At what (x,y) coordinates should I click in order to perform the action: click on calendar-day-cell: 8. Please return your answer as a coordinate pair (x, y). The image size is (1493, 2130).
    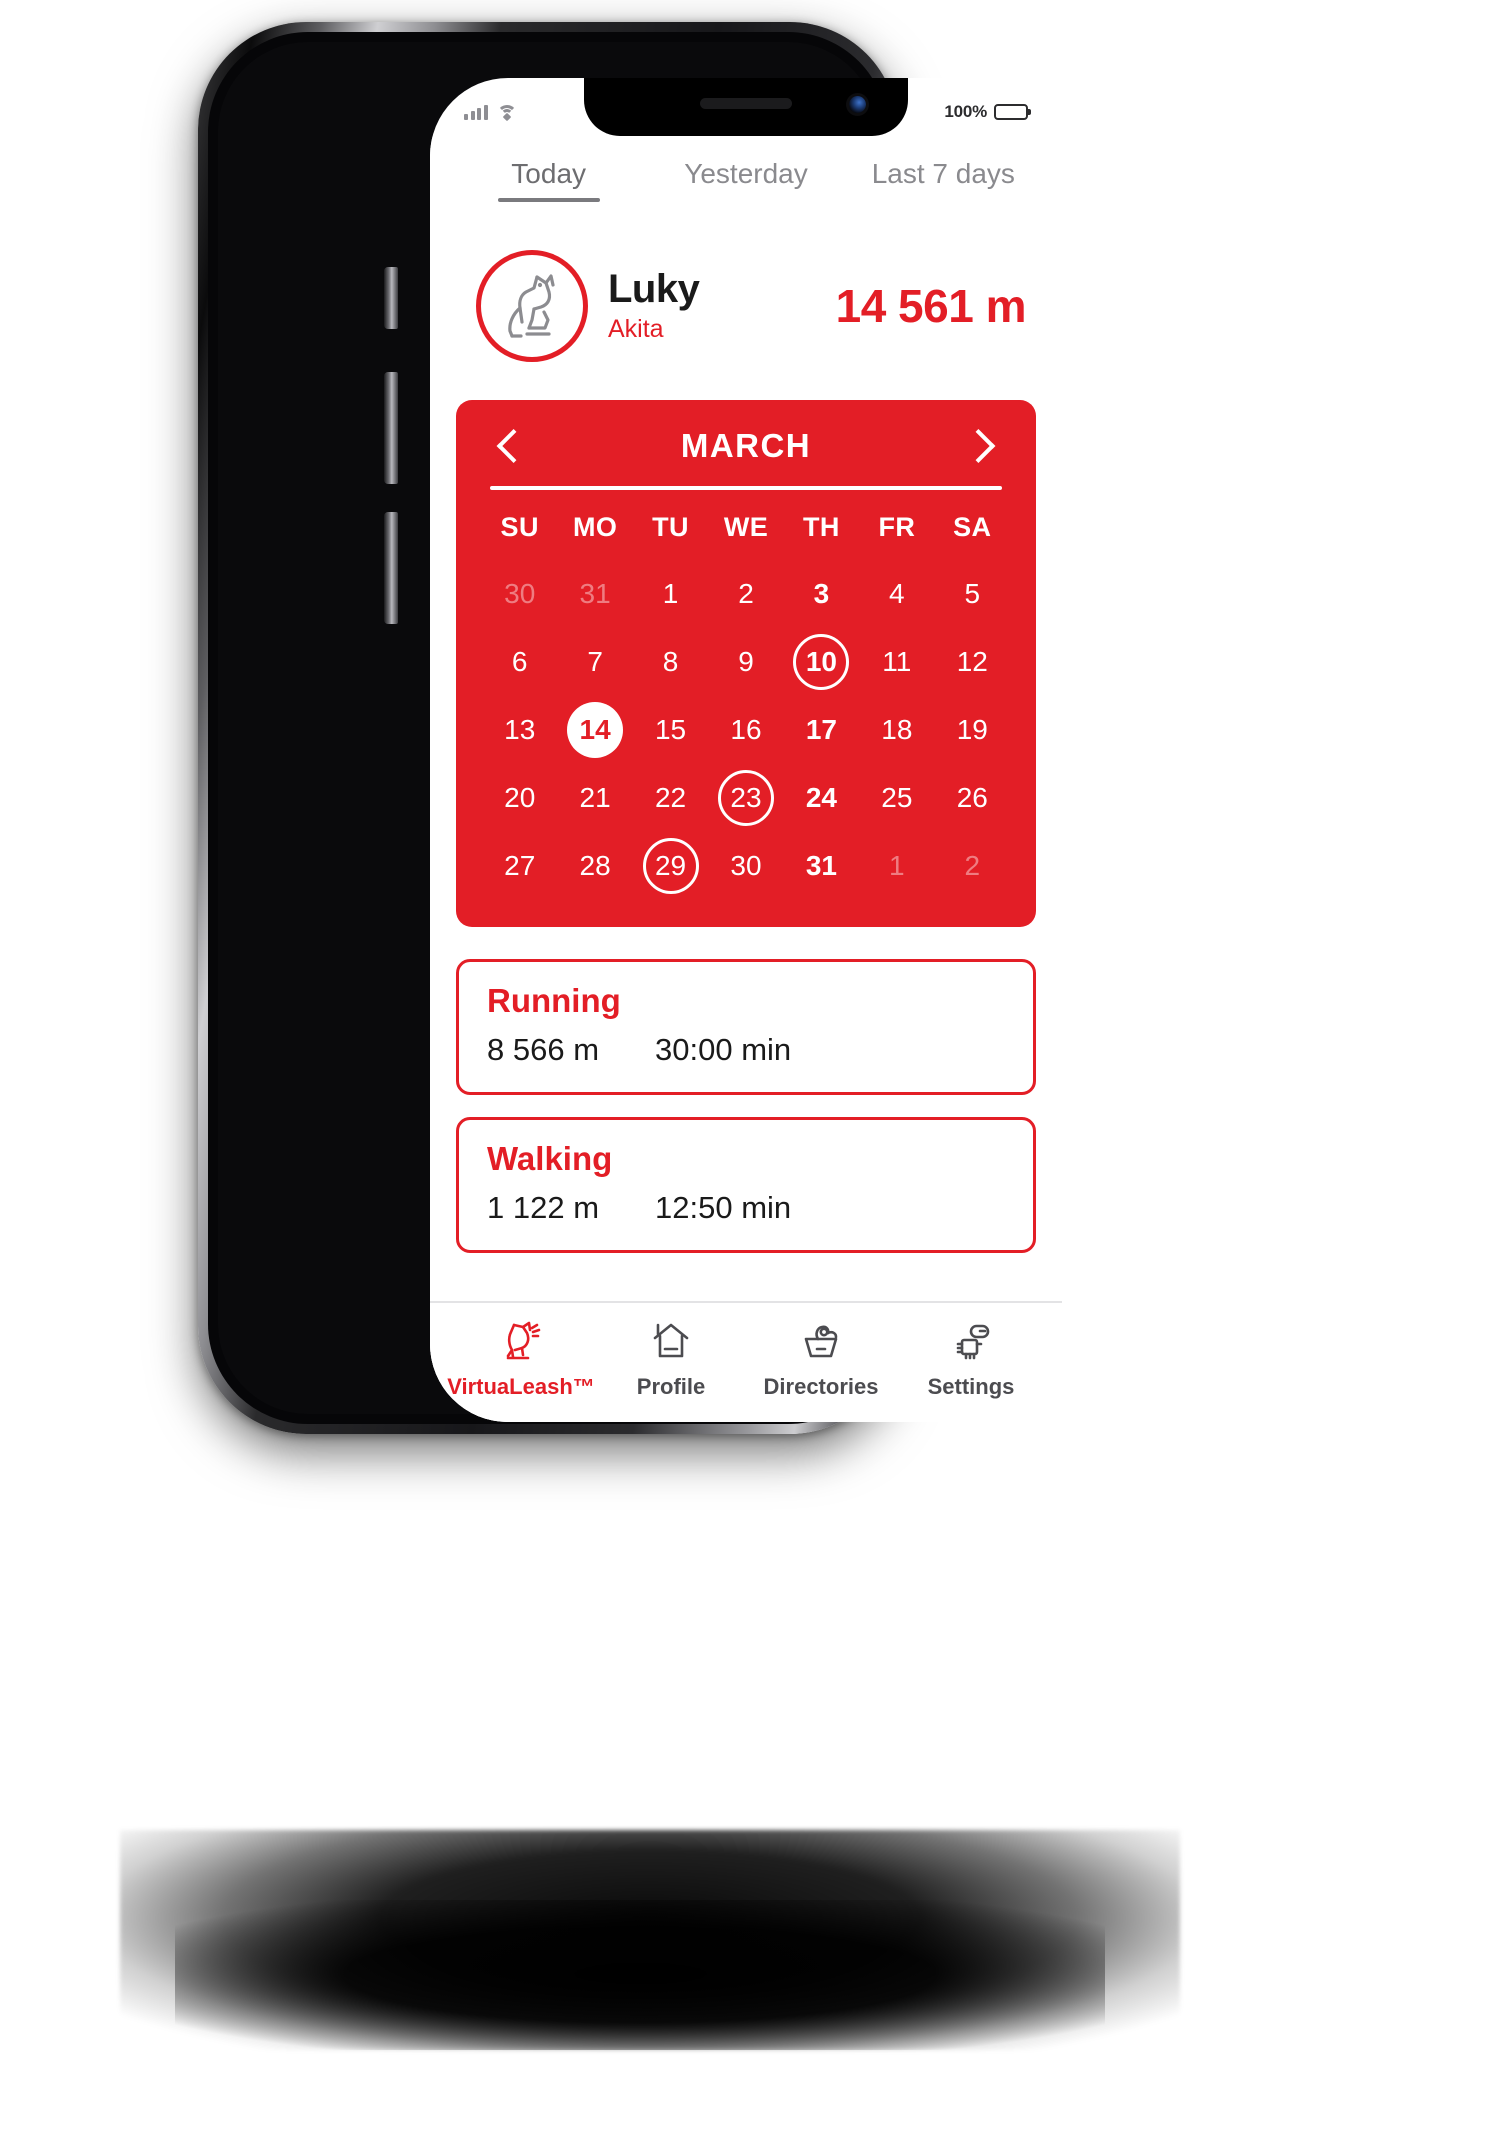
    Looking at the image, I should click on (670, 662).